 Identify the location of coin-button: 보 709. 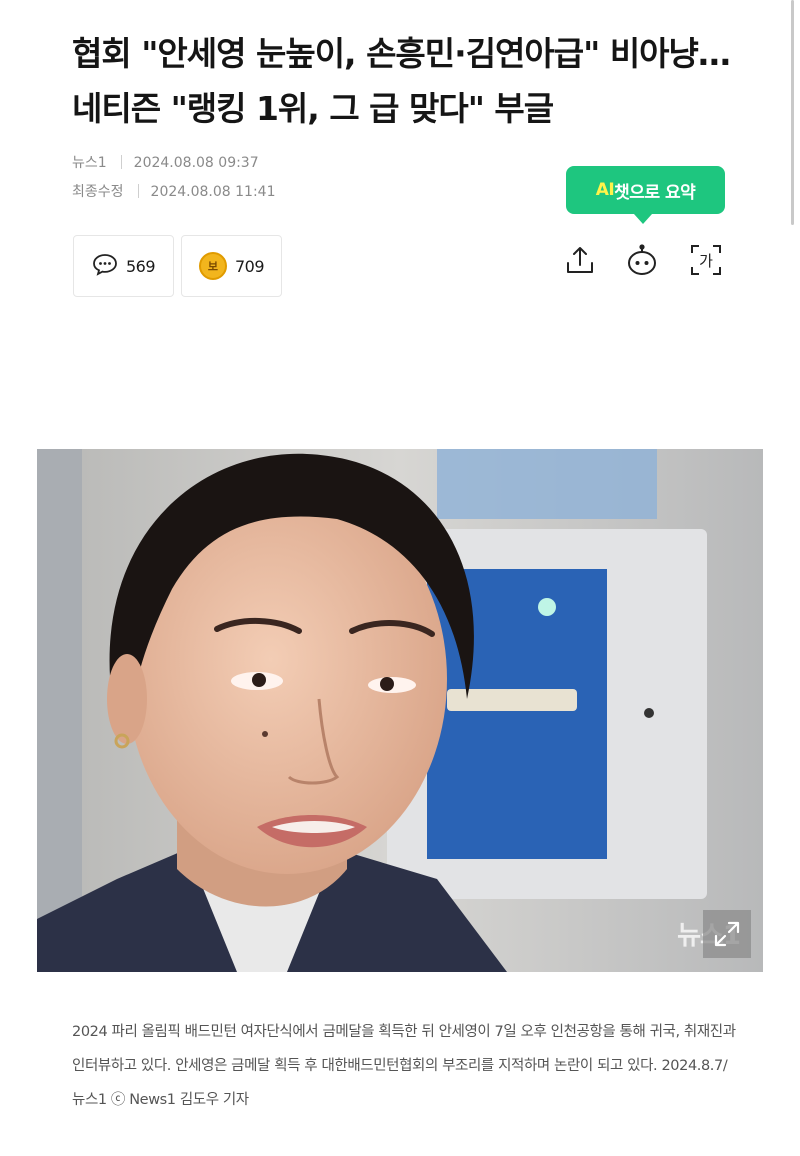
(231, 266).